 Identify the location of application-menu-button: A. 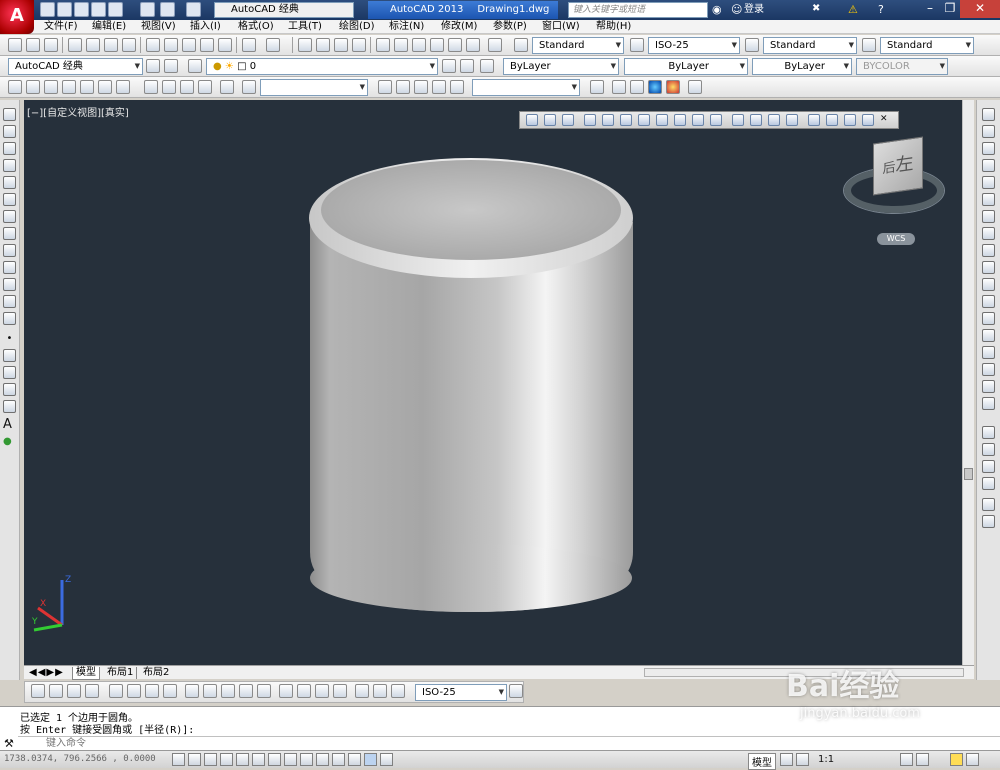
(17, 17).